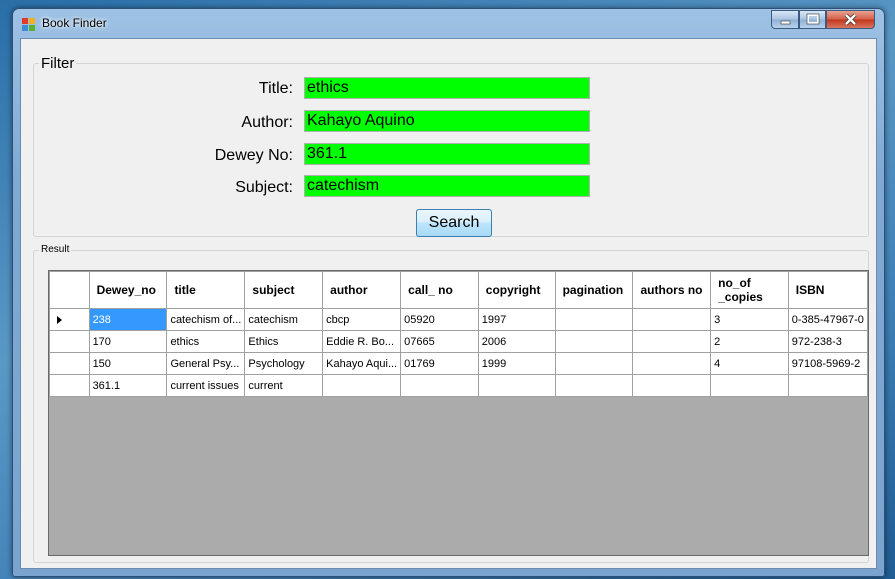 This screenshot has height=579, width=895. Describe the element at coordinates (749, 341) in the screenshot. I see `table-cell: 2` at that location.